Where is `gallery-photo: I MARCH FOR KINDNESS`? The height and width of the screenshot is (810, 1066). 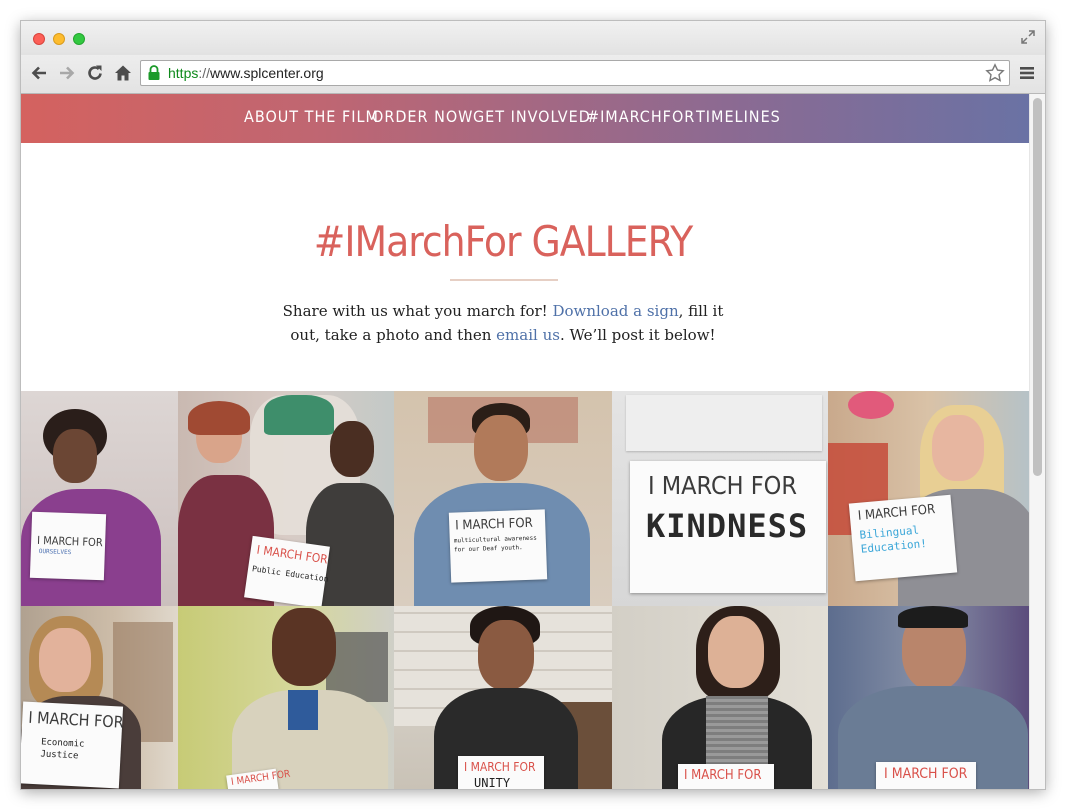 gallery-photo: I MARCH FOR KINDNESS is located at coordinates (720, 498).